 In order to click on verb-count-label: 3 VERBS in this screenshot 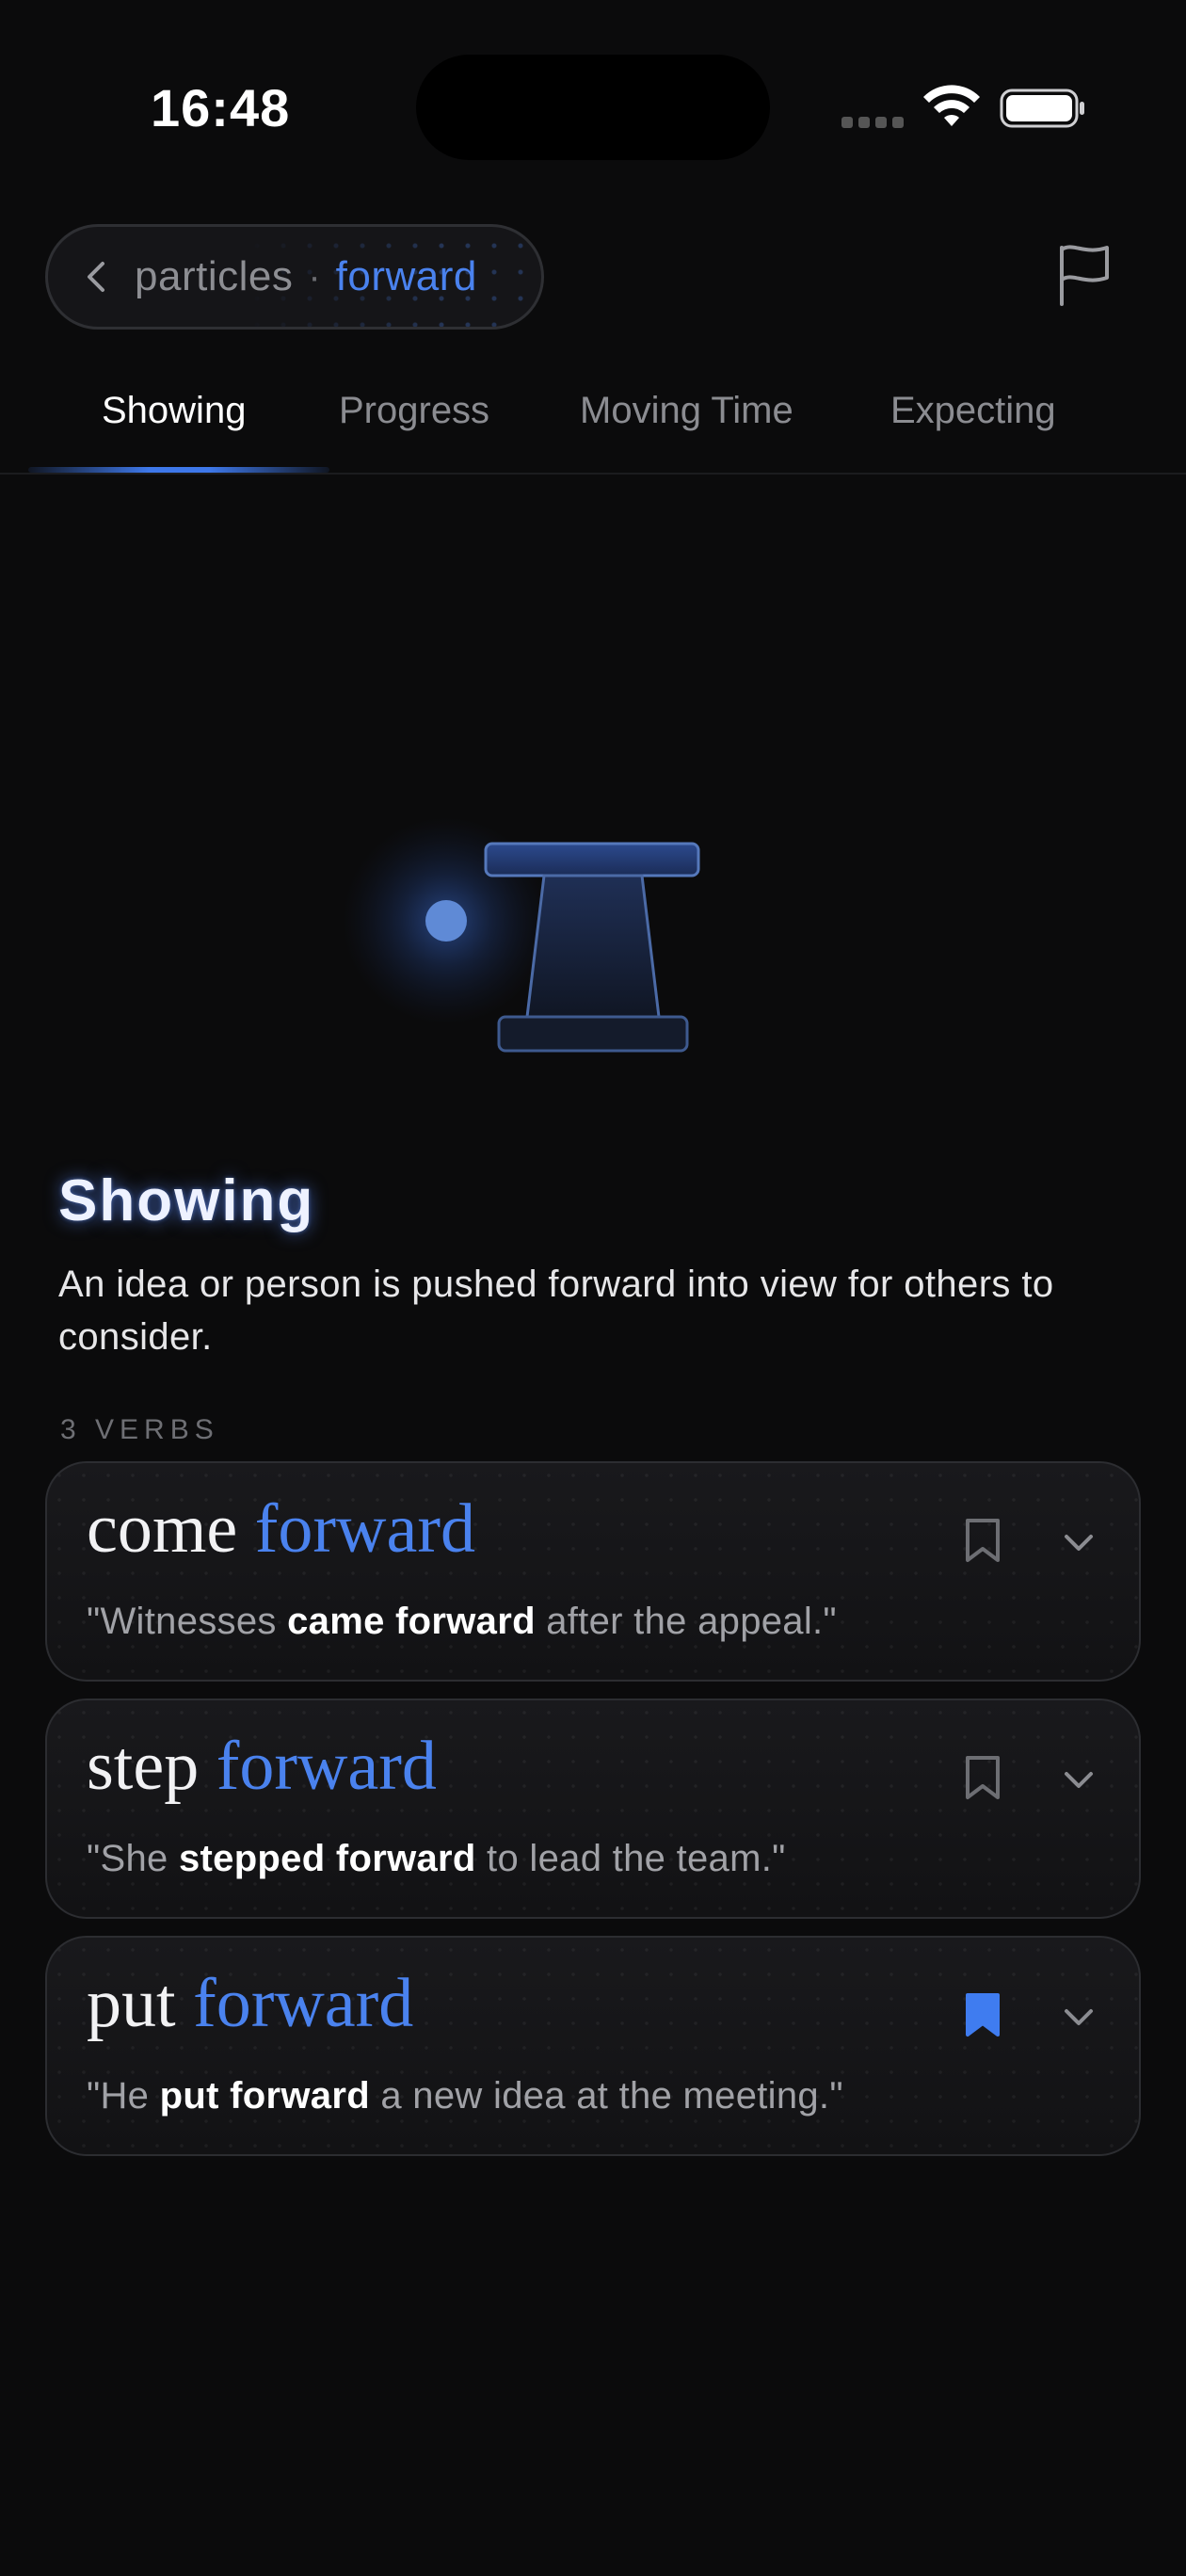, I will do `click(139, 1429)`.